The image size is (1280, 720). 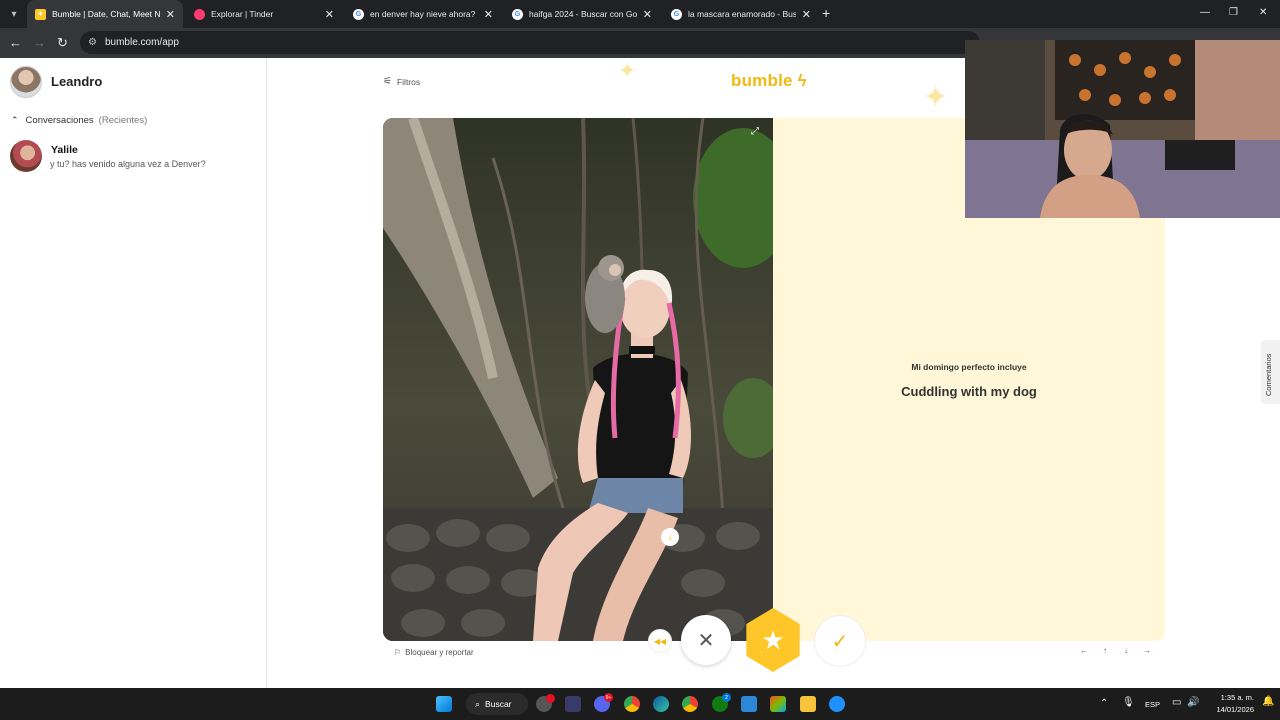 I want to click on volume-icon: 🔊, so click(x=1193, y=702).